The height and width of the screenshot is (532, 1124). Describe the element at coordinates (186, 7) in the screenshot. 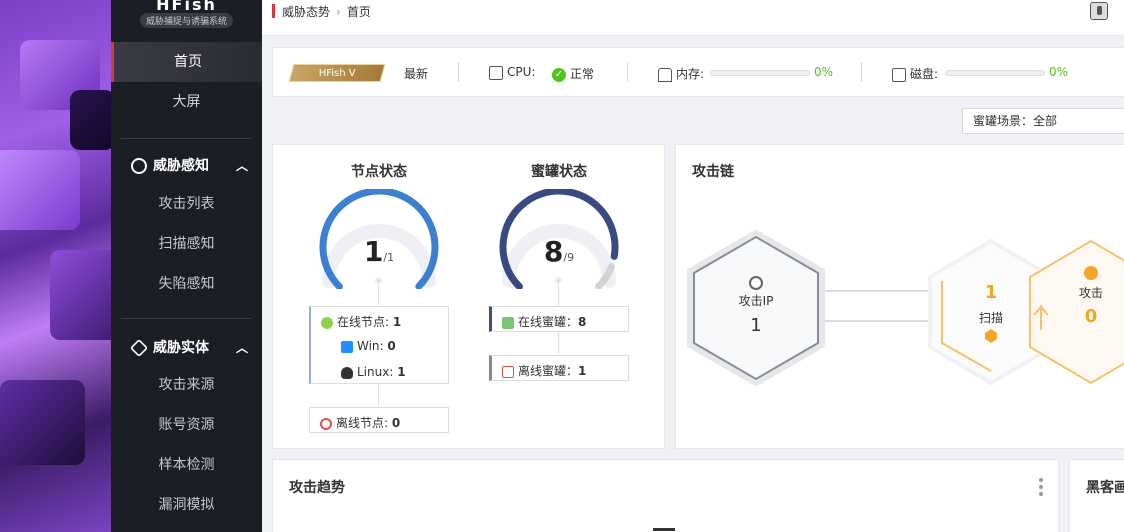

I see `brand-name: HFish` at that location.